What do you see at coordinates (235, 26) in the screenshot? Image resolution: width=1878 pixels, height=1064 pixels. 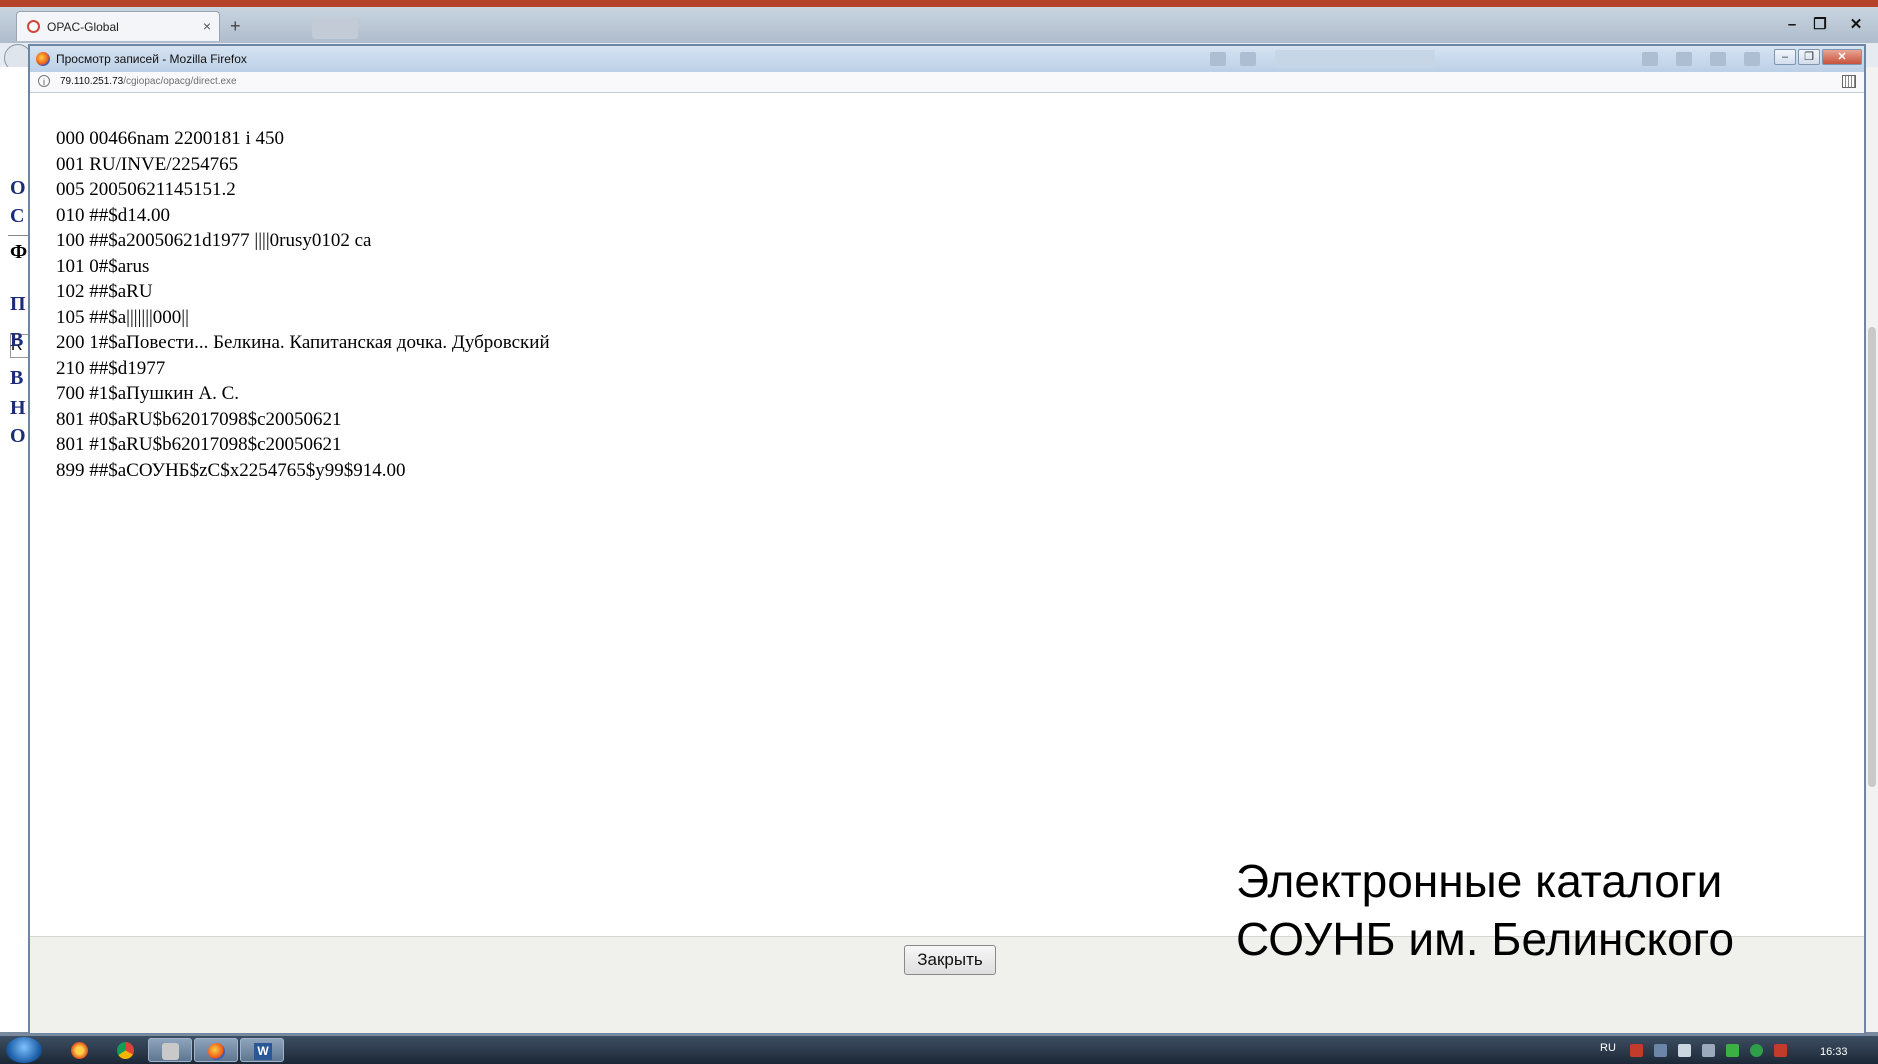 I see `new-tab-button: +` at bounding box center [235, 26].